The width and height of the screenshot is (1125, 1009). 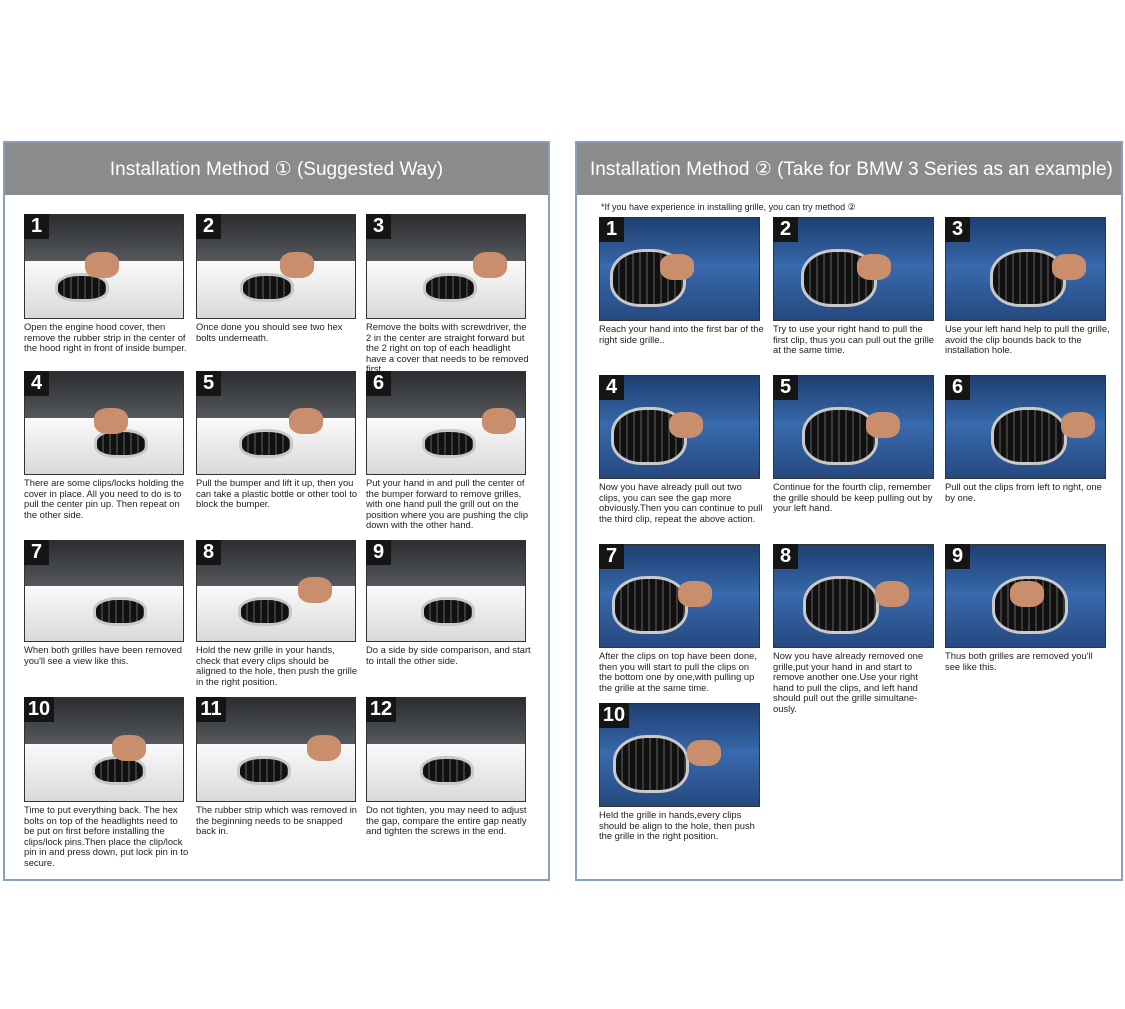 I want to click on method-1-title: Installation Method ① (Suggested Way), so click(x=276, y=169).